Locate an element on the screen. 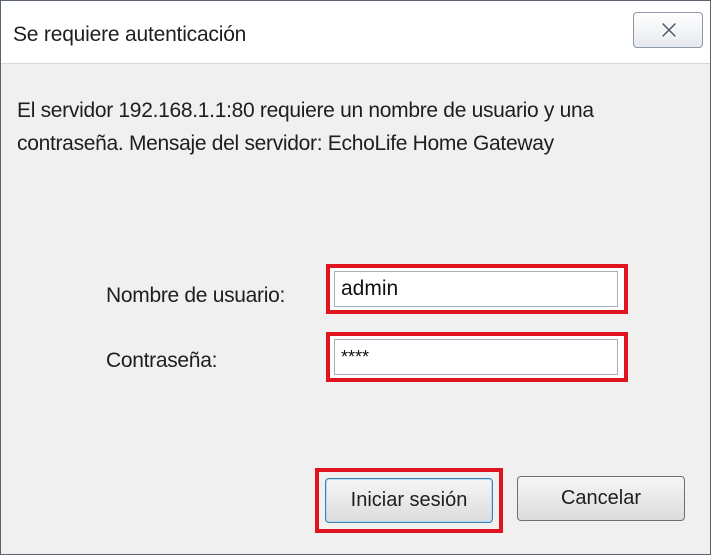 Image resolution: width=711 pixels, height=555 pixels. close-button is located at coordinates (668, 30).